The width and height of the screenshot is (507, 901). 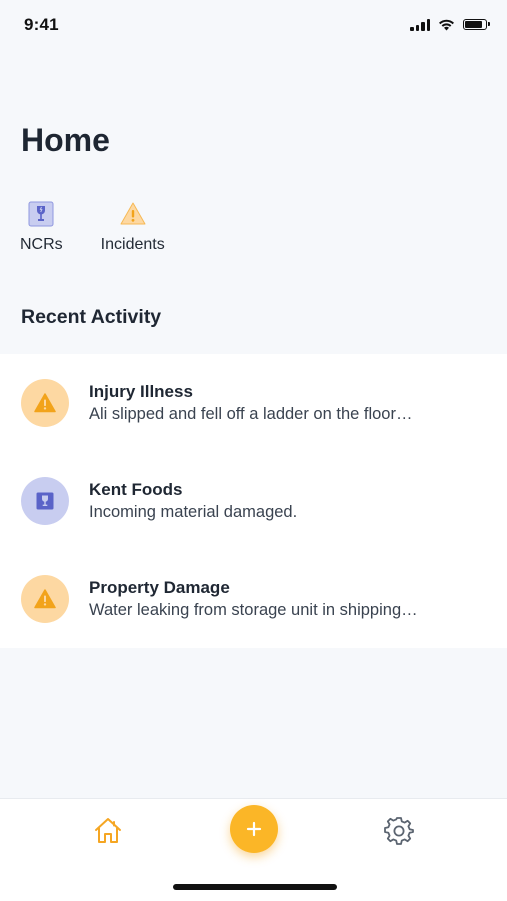 What do you see at coordinates (136, 489) in the screenshot?
I see `list-item-title: Kent Foods` at bounding box center [136, 489].